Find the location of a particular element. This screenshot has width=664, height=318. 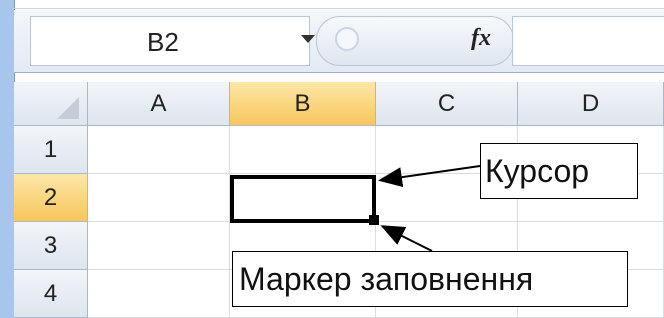

window-edge is located at coordinates (7, 159).